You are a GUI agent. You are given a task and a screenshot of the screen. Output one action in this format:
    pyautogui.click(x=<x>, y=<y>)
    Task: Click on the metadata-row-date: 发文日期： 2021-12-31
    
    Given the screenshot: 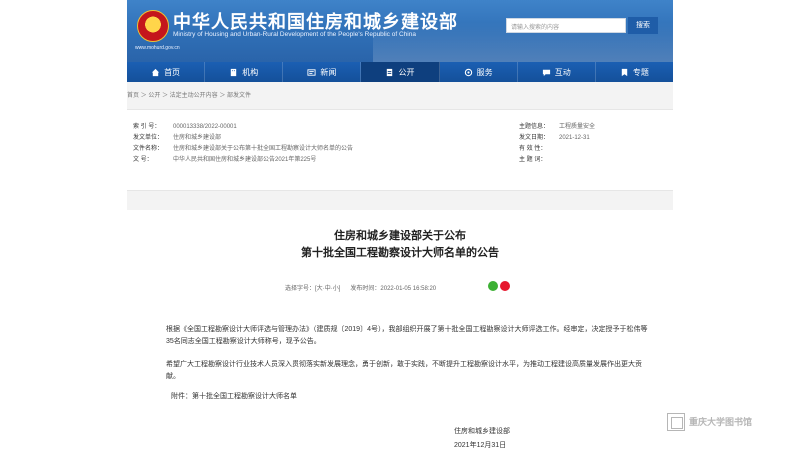 What is the action you would take?
    pyautogui.click(x=594, y=138)
    